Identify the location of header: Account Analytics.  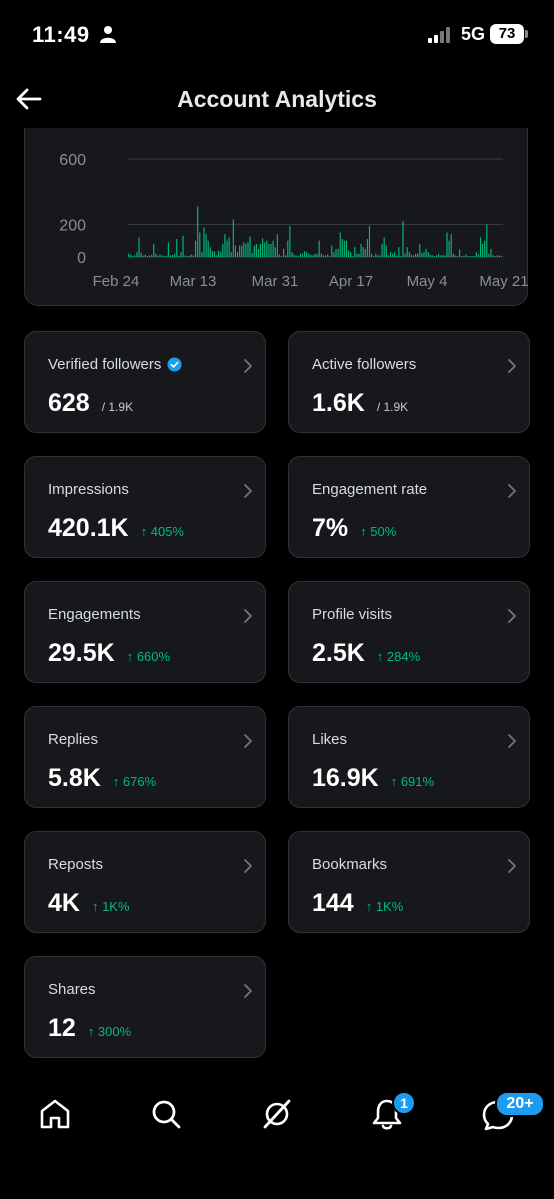
(277, 99).